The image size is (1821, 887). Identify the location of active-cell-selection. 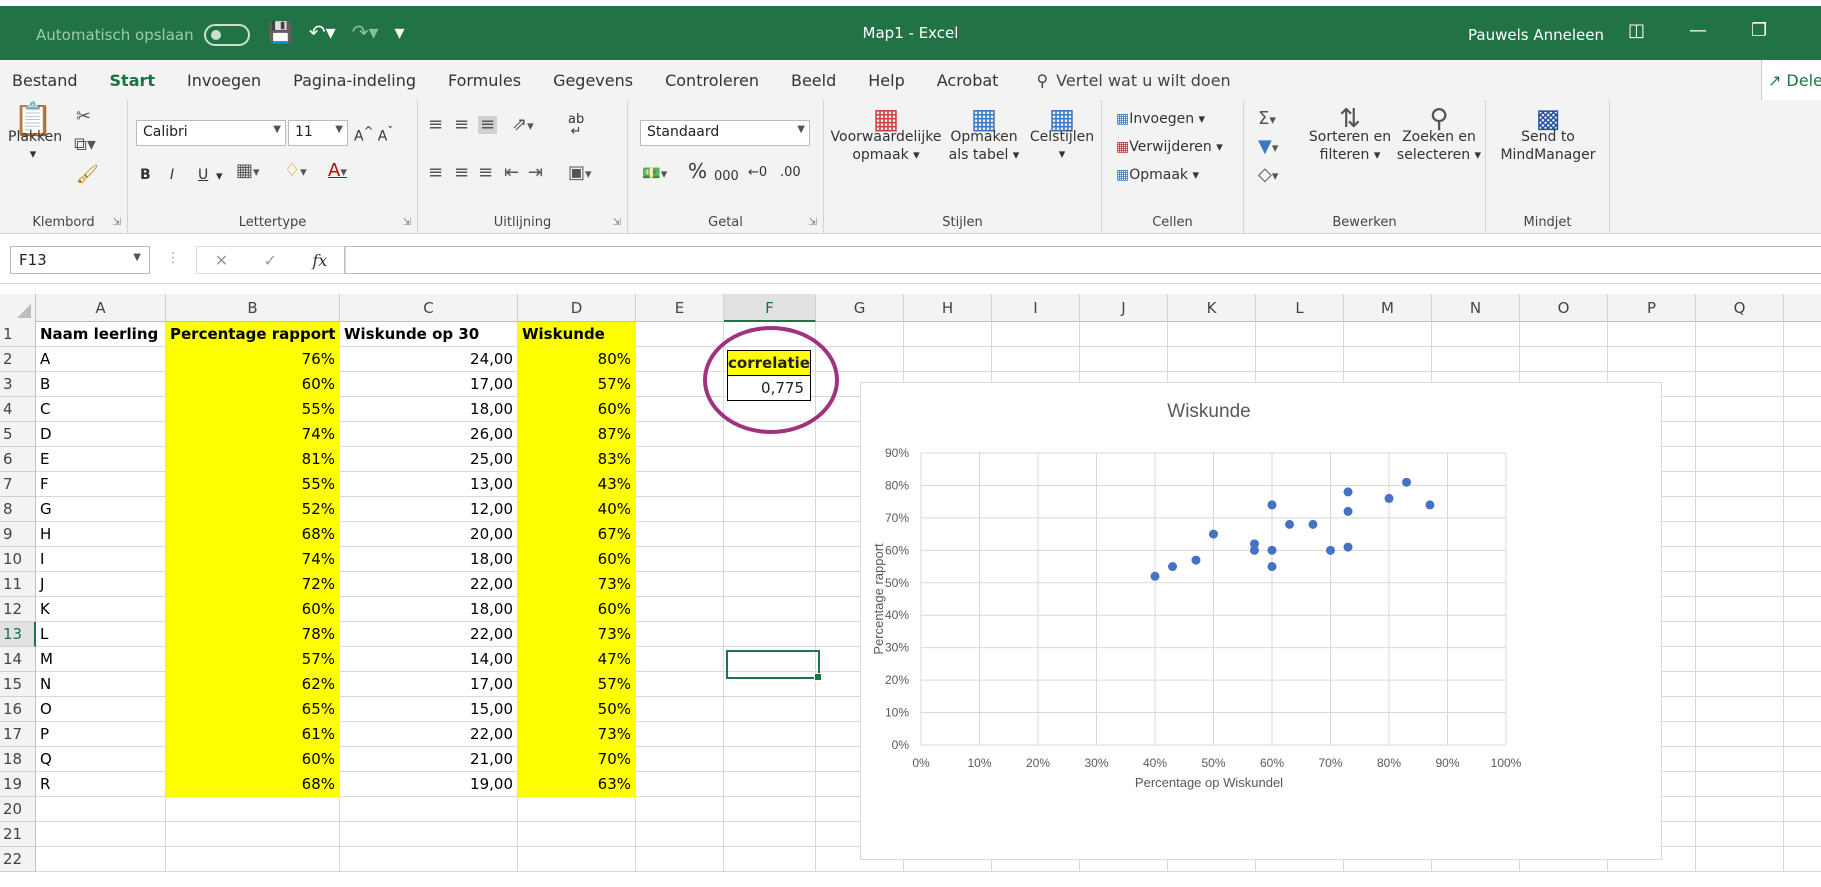
(774, 665).